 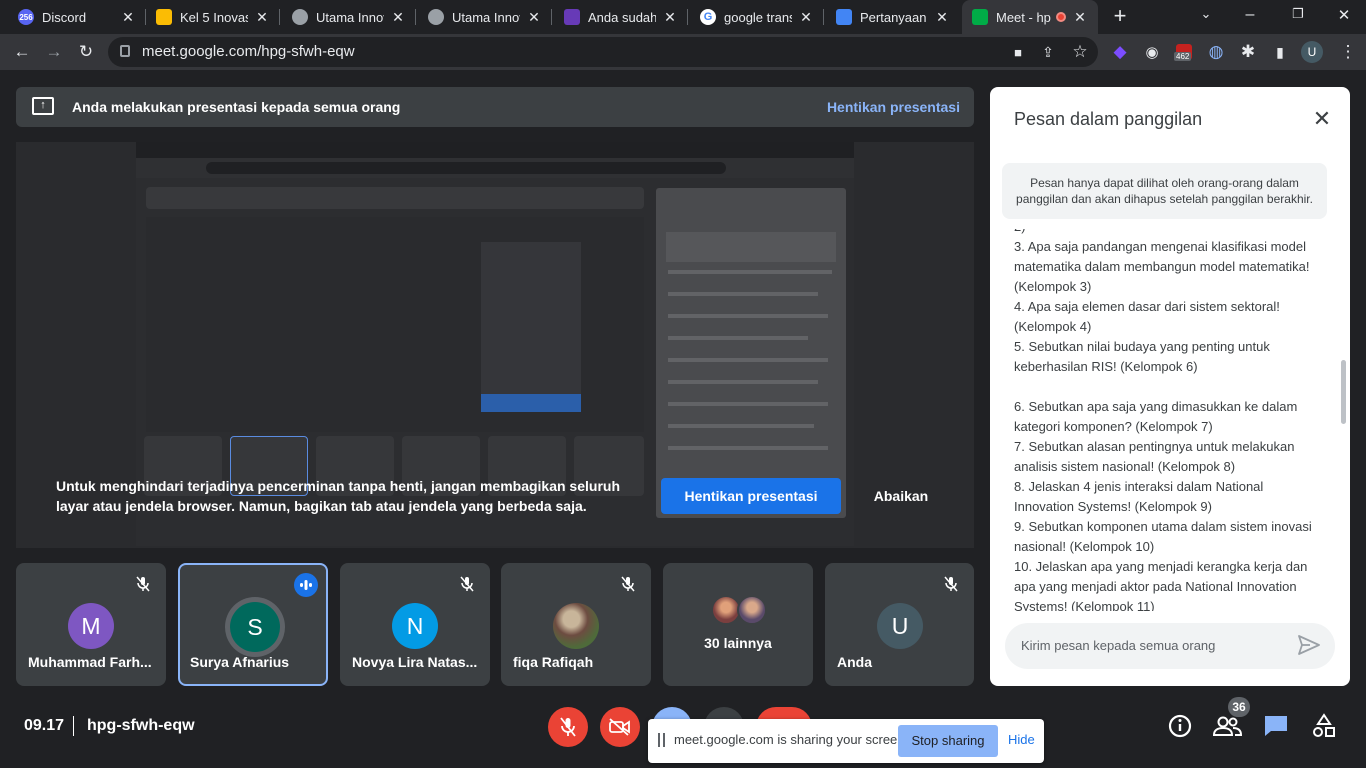 I want to click on sharing-status-text: meet.google.com is sharing your screen., so click(x=791, y=739).